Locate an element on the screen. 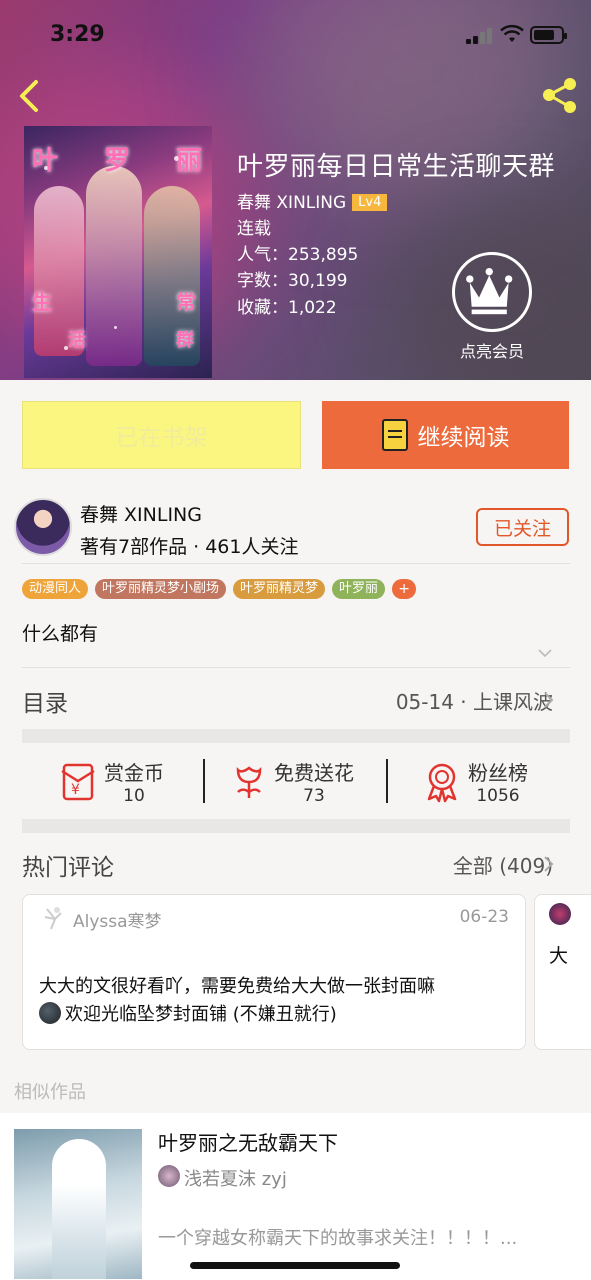 The image size is (591, 1280). red-envelope-icon: ¥ is located at coordinates (78, 781).